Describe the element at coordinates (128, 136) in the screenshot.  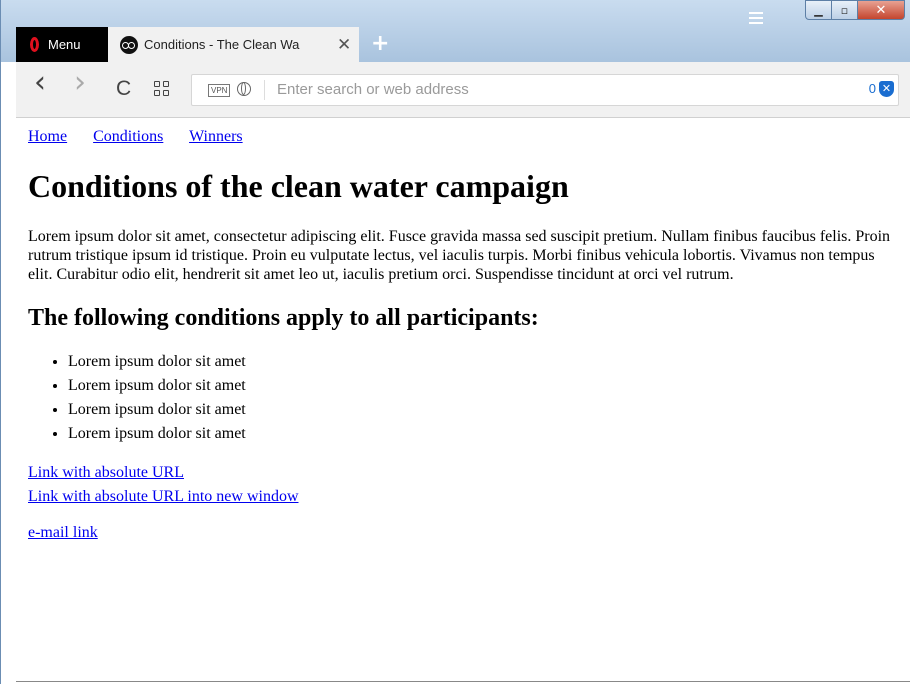
I see `nav-link-conditions: Conditions` at that location.